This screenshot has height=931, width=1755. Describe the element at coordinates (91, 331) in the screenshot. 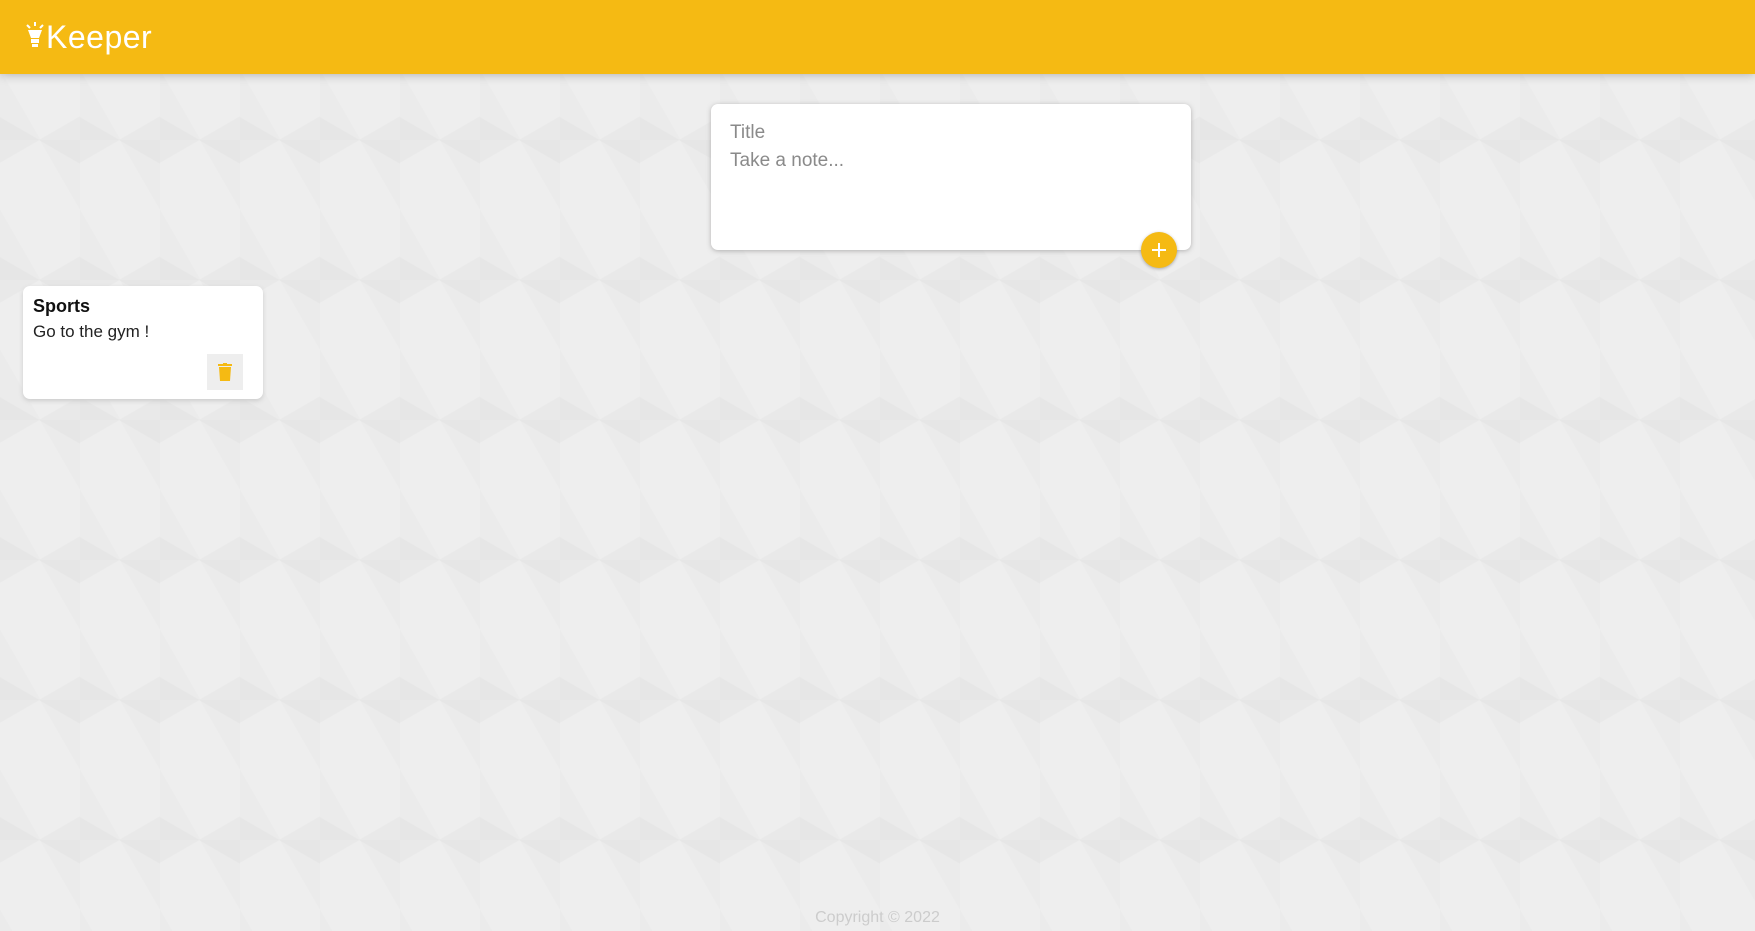

I see `note-content: Go to the gym !` at that location.